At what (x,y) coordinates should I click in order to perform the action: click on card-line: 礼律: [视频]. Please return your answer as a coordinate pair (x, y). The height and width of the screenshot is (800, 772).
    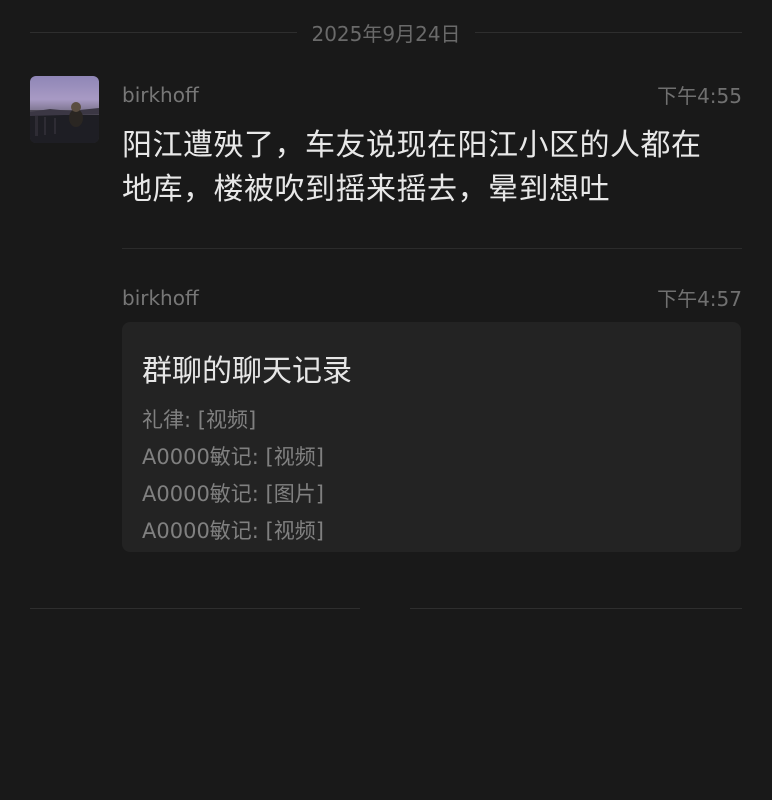
    Looking at the image, I should click on (199, 420).